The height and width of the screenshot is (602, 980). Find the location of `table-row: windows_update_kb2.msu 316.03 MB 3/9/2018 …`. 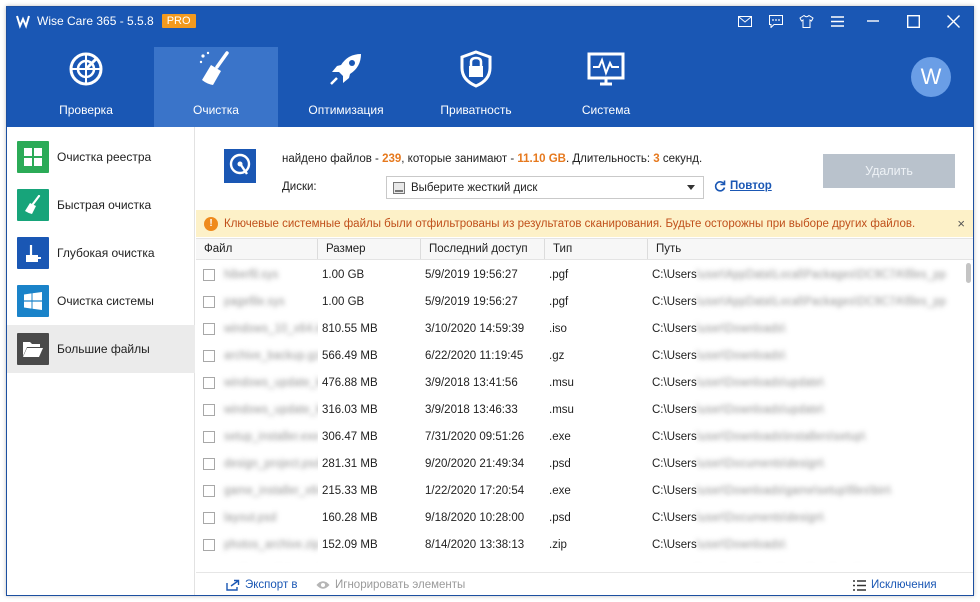

table-row: windows_update_kb2.msu 316.03 MB 3/9/2018 … is located at coordinates (579, 409).